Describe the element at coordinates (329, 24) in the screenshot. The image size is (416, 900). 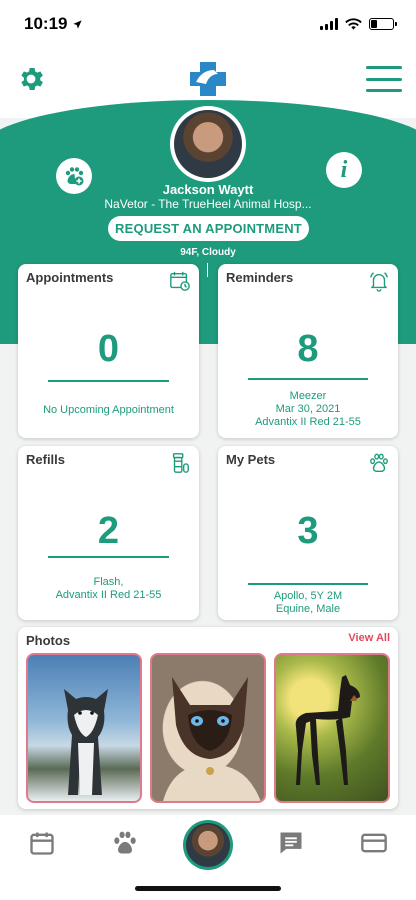
I see `cellular-signal-icon` at that location.